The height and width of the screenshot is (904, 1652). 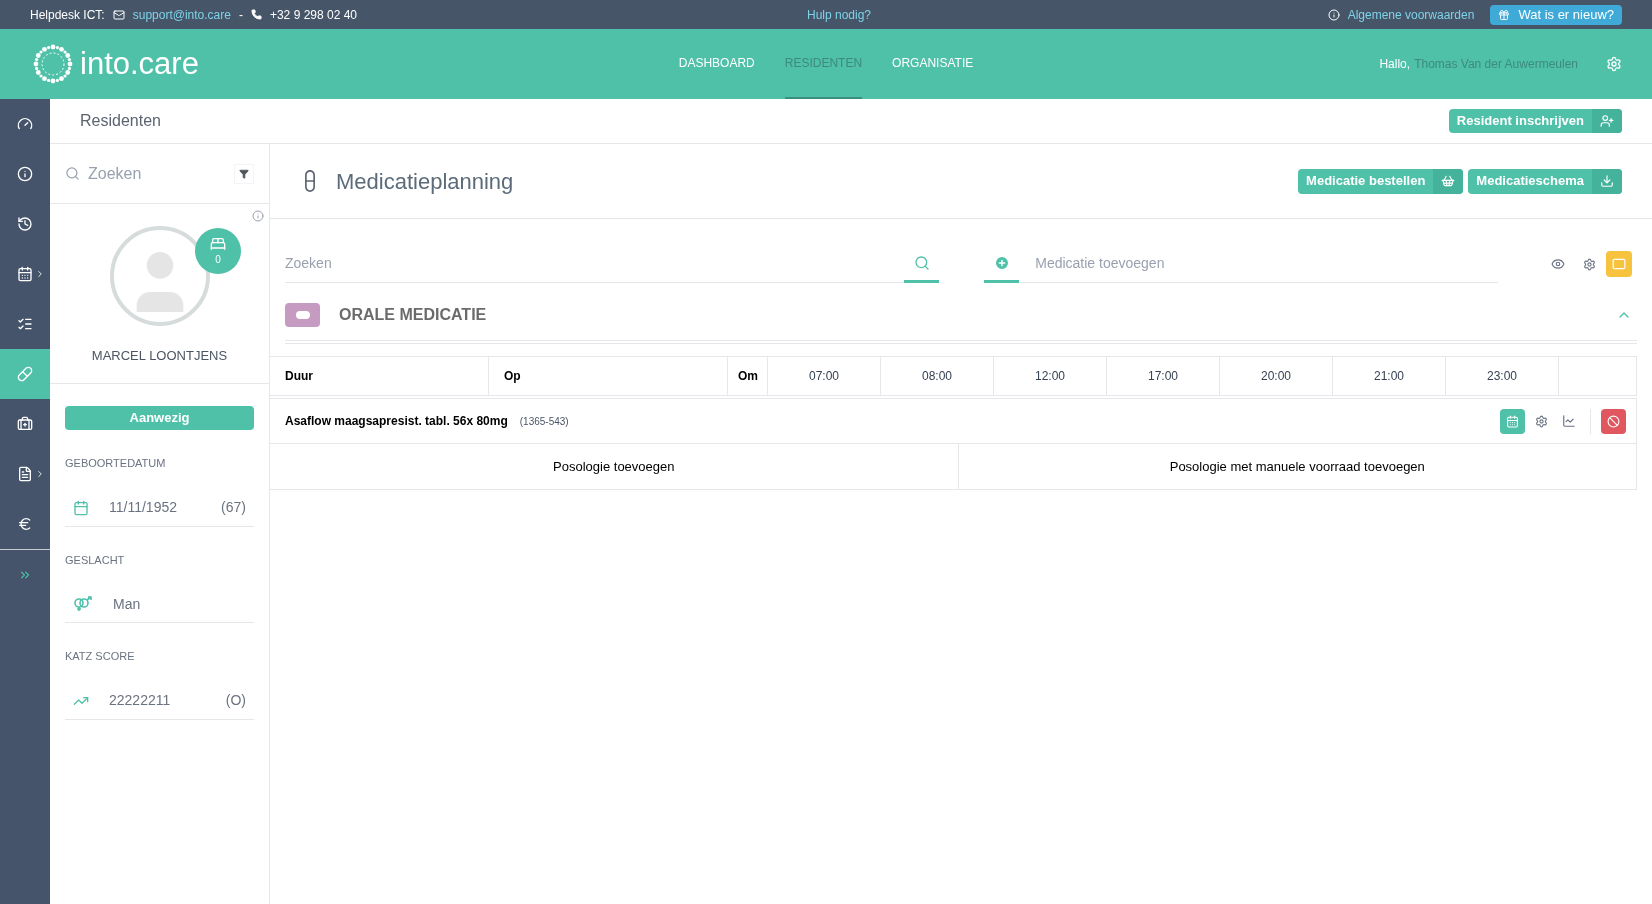 I want to click on field-extra: (67), so click(x=233, y=507).